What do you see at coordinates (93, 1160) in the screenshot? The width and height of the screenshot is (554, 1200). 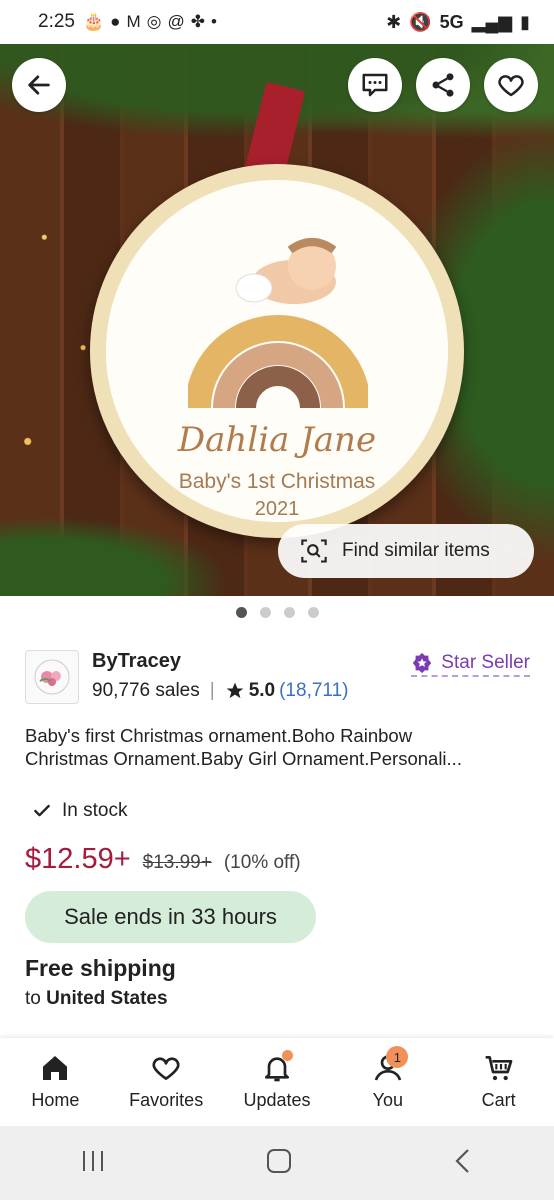 I see `recent-apps-icon` at bounding box center [93, 1160].